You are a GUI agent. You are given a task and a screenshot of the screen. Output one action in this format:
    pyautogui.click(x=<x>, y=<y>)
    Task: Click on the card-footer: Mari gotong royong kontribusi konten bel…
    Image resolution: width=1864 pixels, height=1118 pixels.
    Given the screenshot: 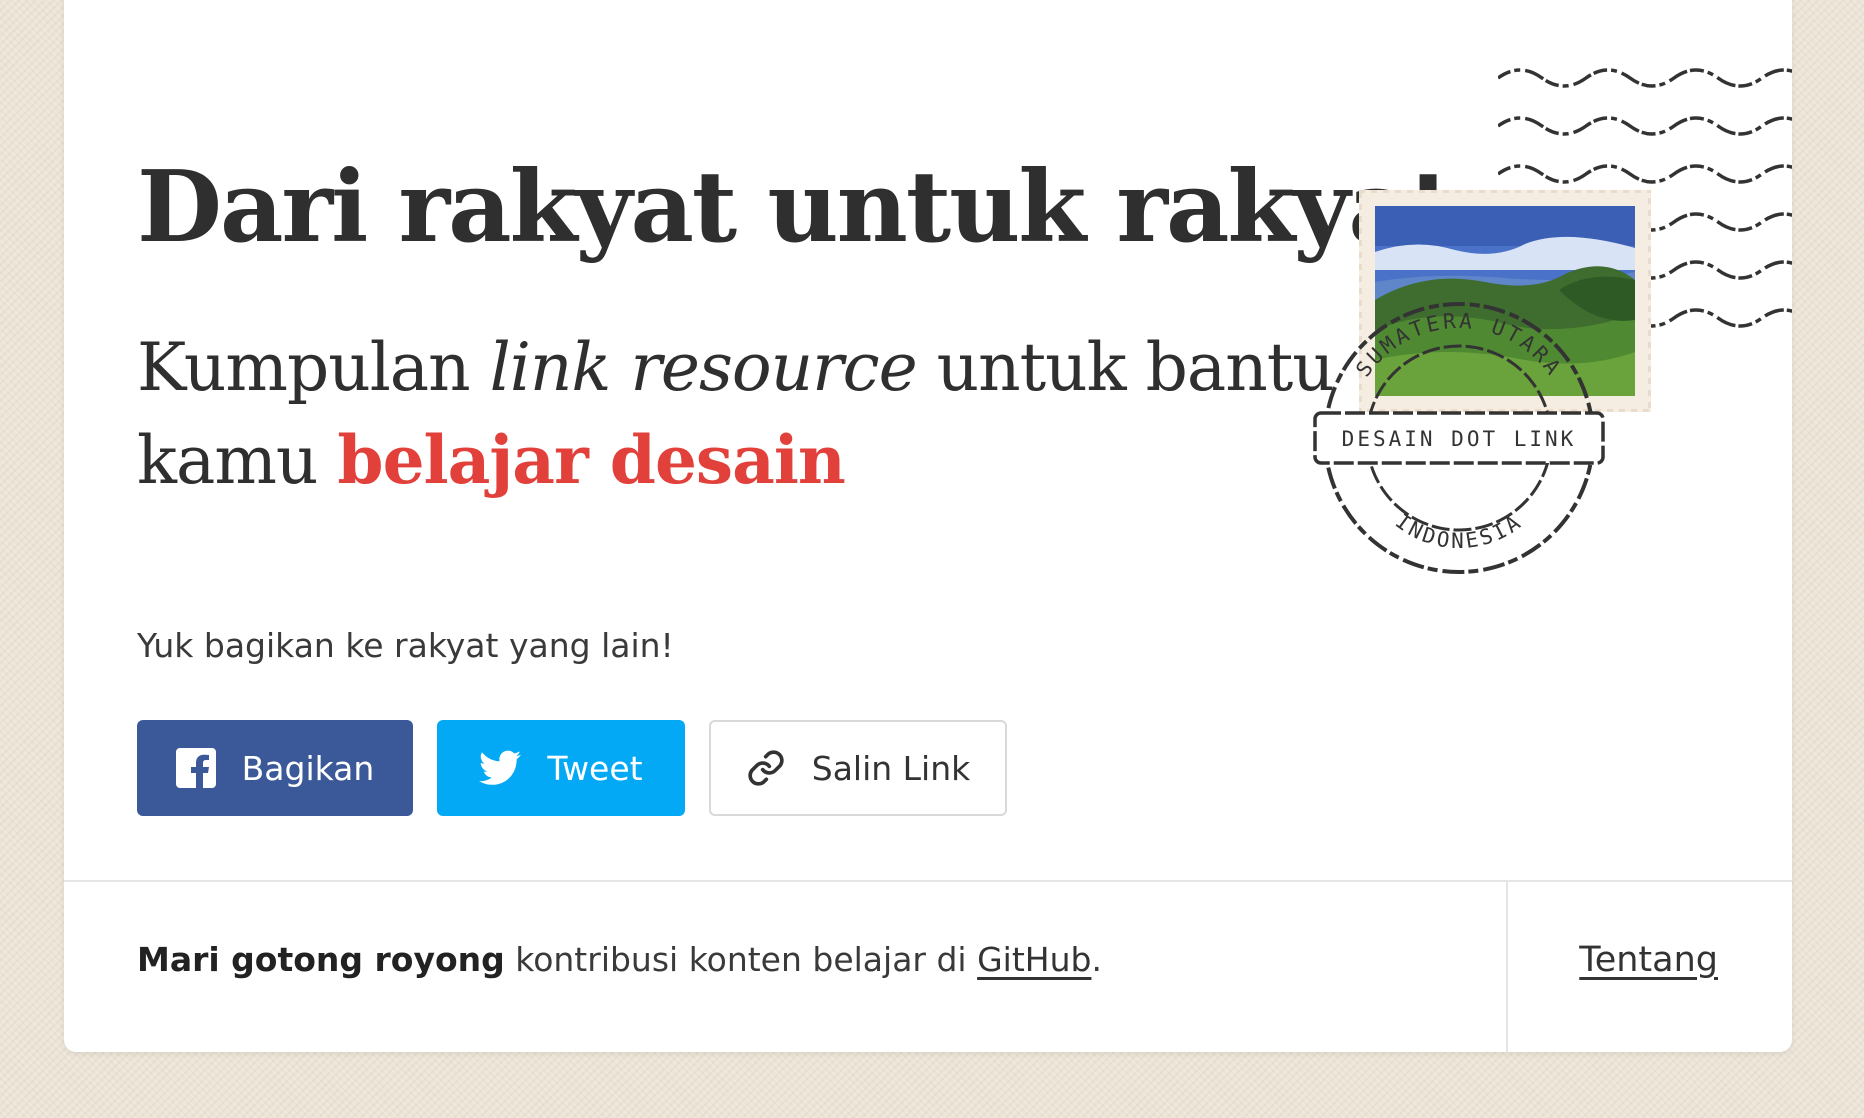 What is the action you would take?
    pyautogui.click(x=928, y=966)
    